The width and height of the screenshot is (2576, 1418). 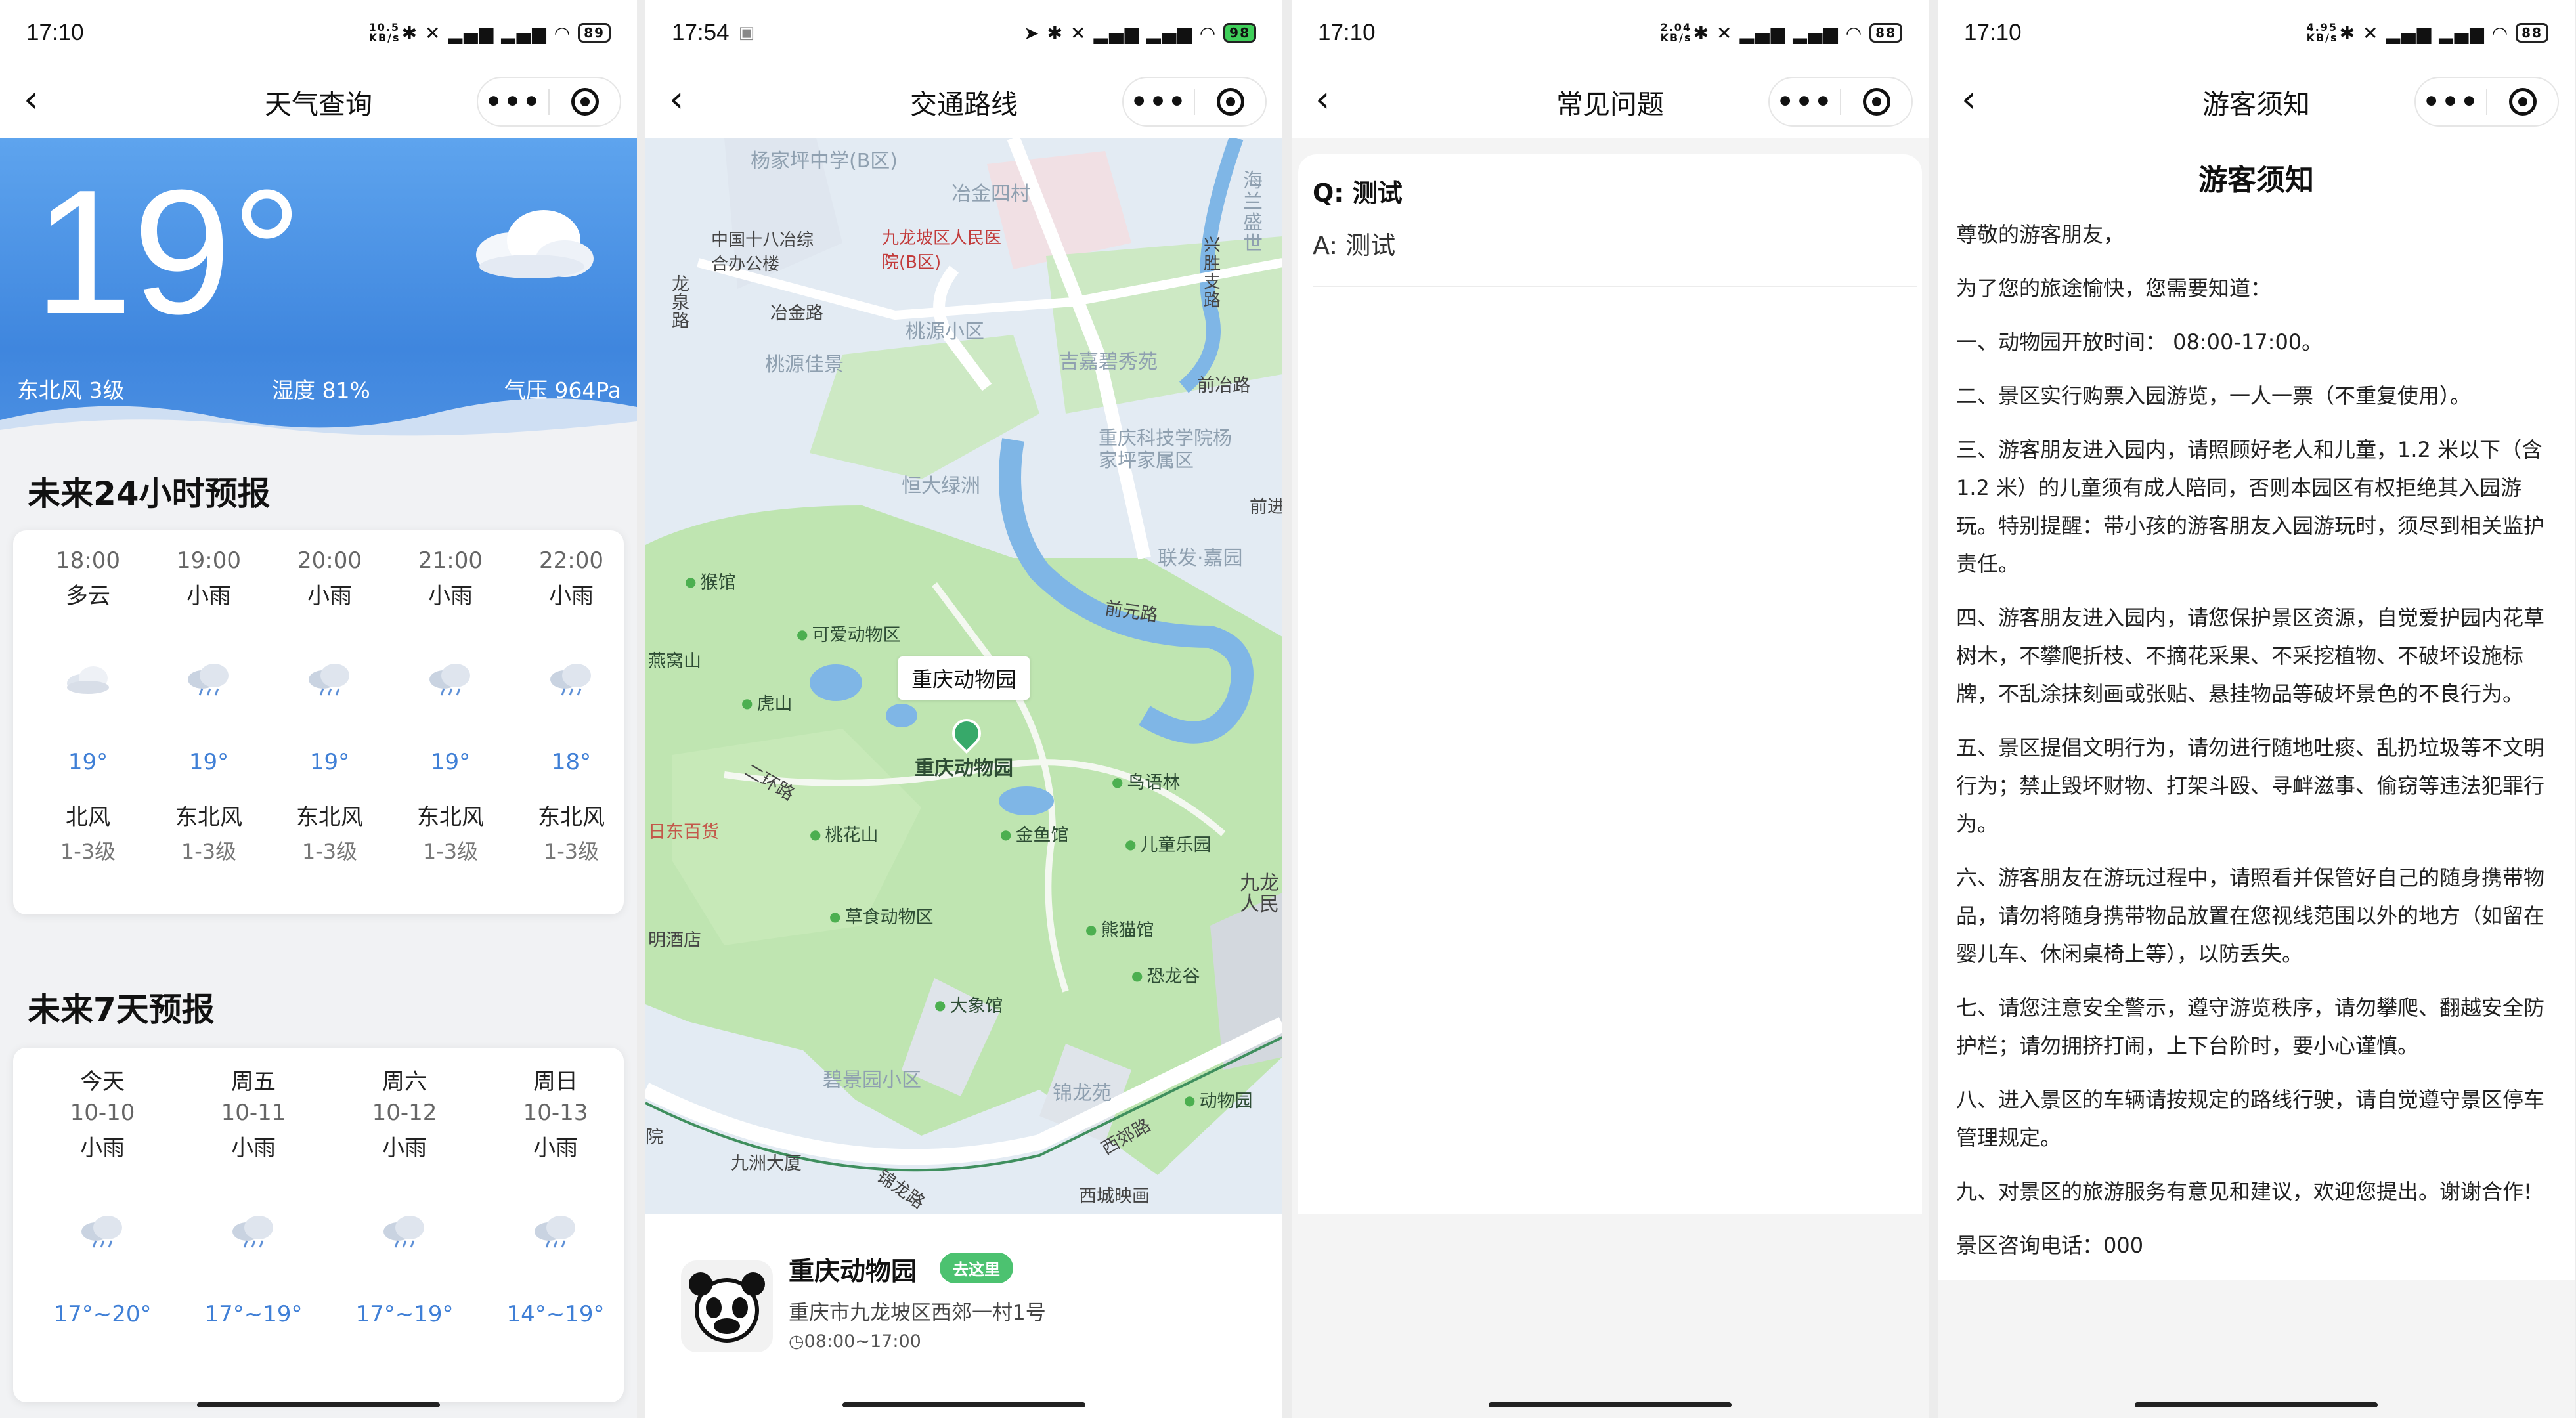 I want to click on faq-question: Q: 测试, so click(x=1358, y=191).